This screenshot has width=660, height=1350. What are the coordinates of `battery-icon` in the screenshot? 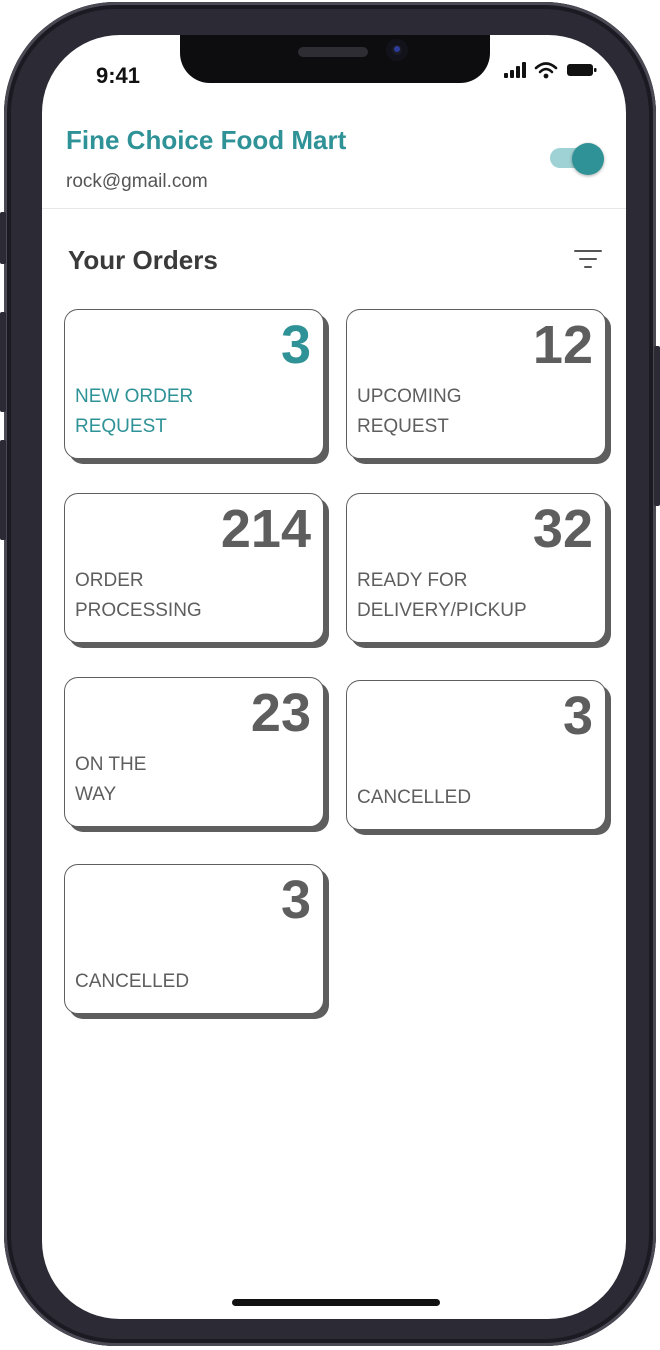 It's located at (582, 70).